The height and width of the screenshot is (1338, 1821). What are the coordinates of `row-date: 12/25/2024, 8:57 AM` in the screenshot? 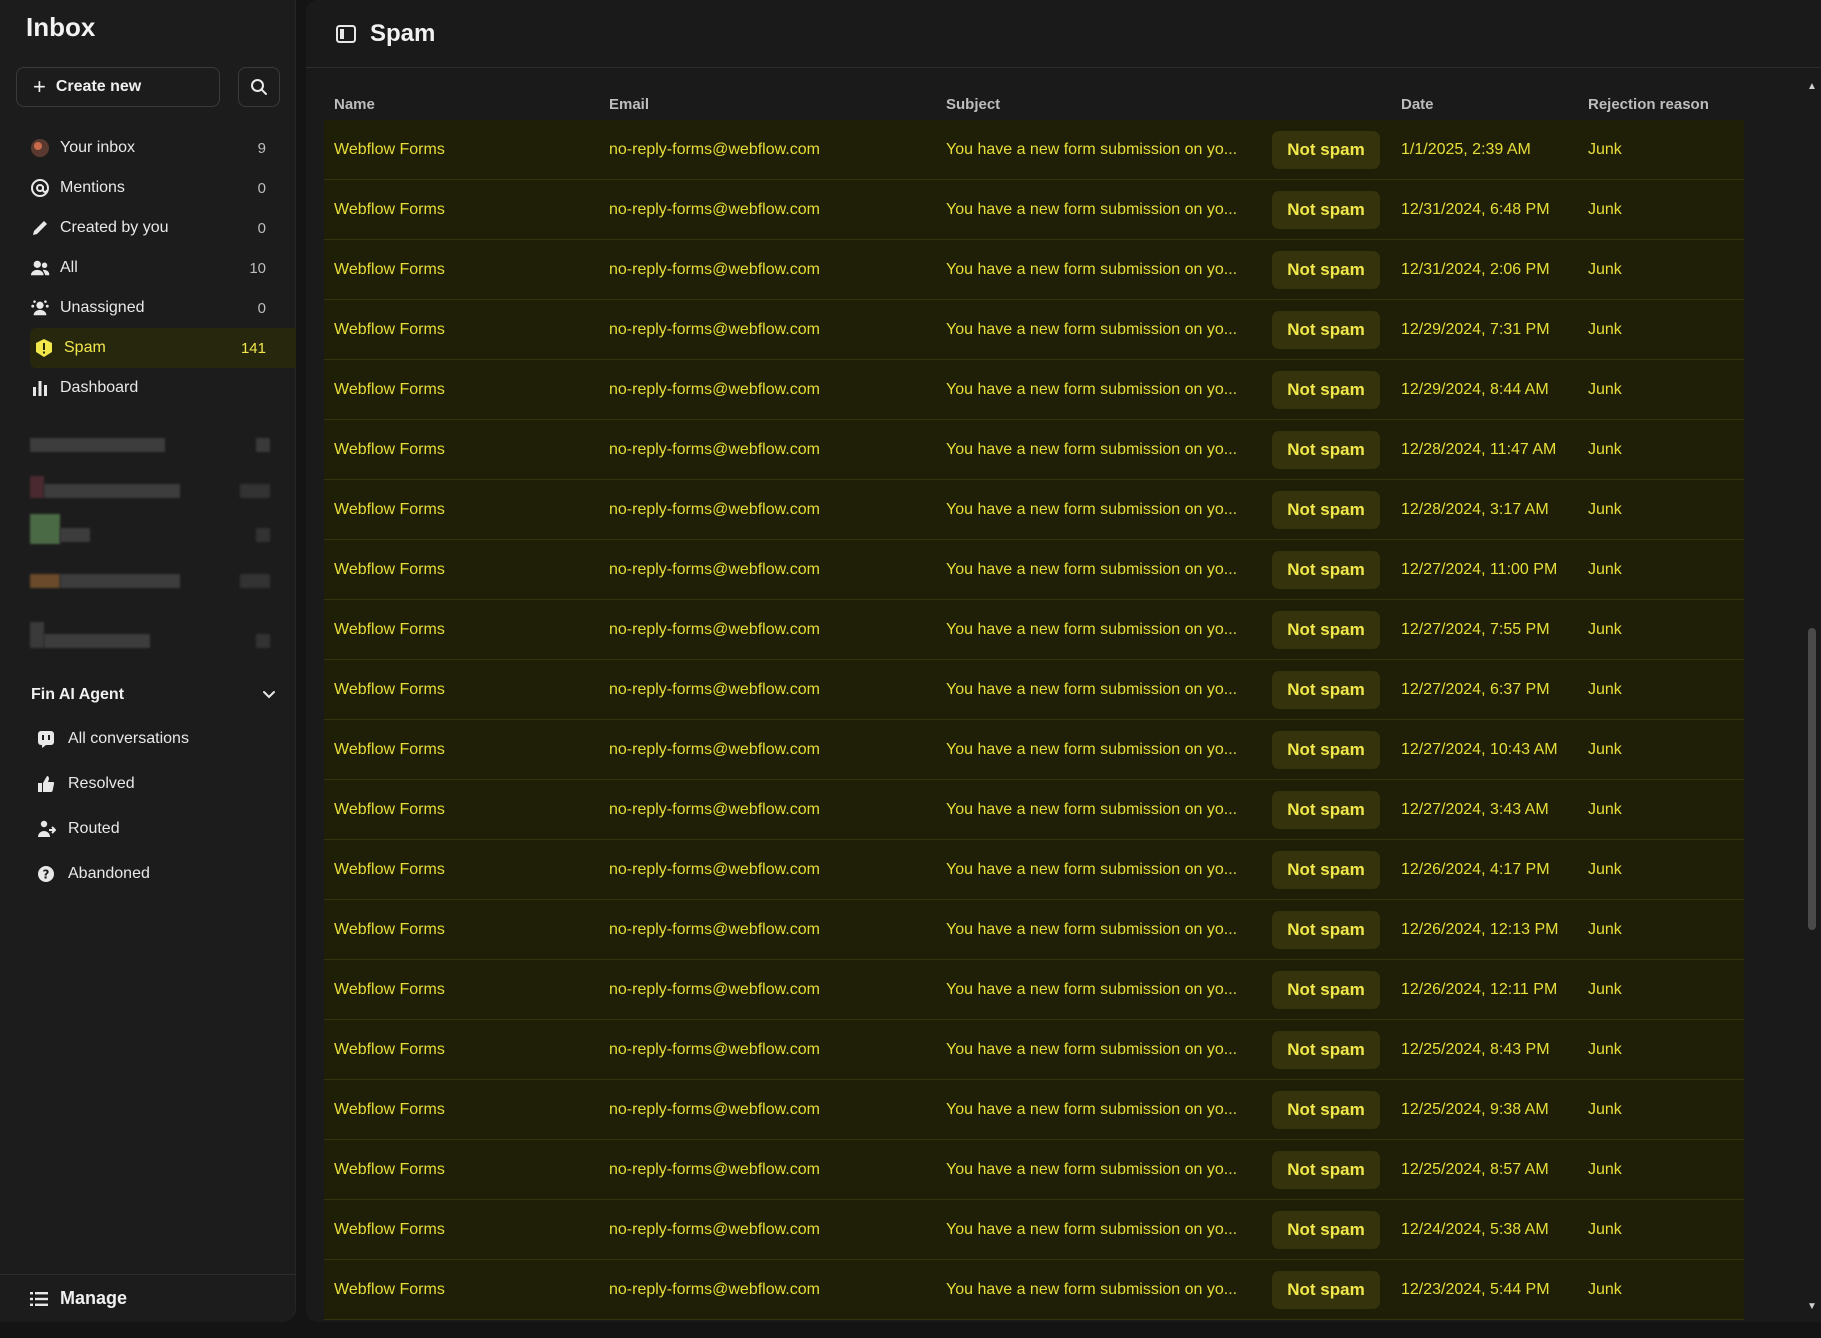 It's located at (1475, 1169).